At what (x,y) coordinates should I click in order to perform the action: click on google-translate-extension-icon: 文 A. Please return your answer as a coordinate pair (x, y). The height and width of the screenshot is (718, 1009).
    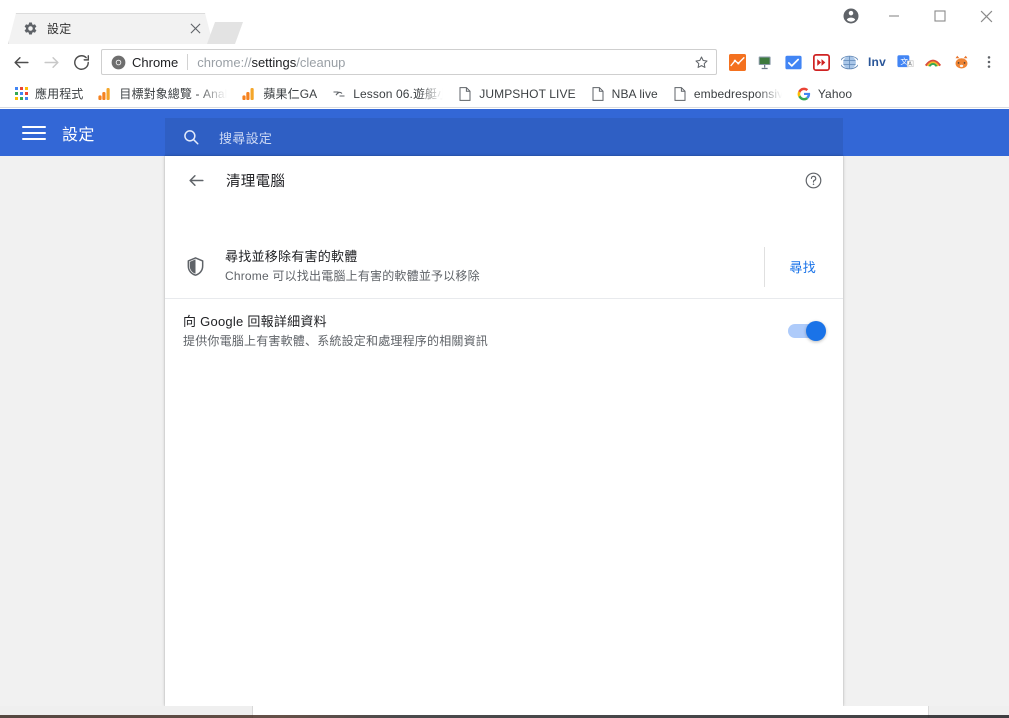
    Looking at the image, I should click on (905, 62).